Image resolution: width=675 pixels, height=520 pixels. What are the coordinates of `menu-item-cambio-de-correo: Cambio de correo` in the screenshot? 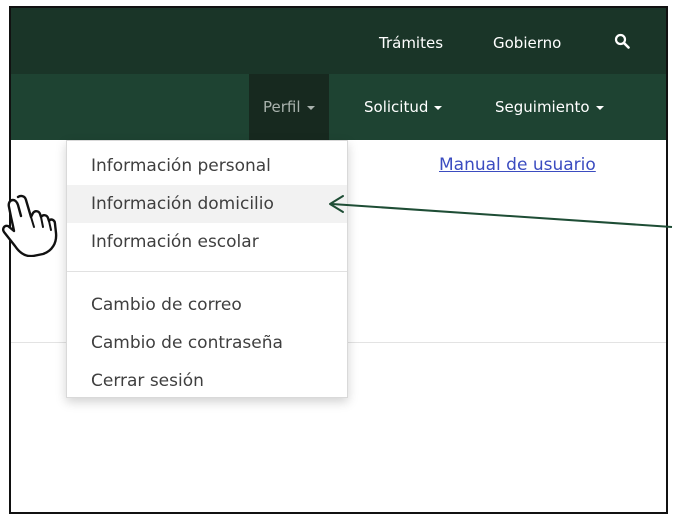 It's located at (207, 305).